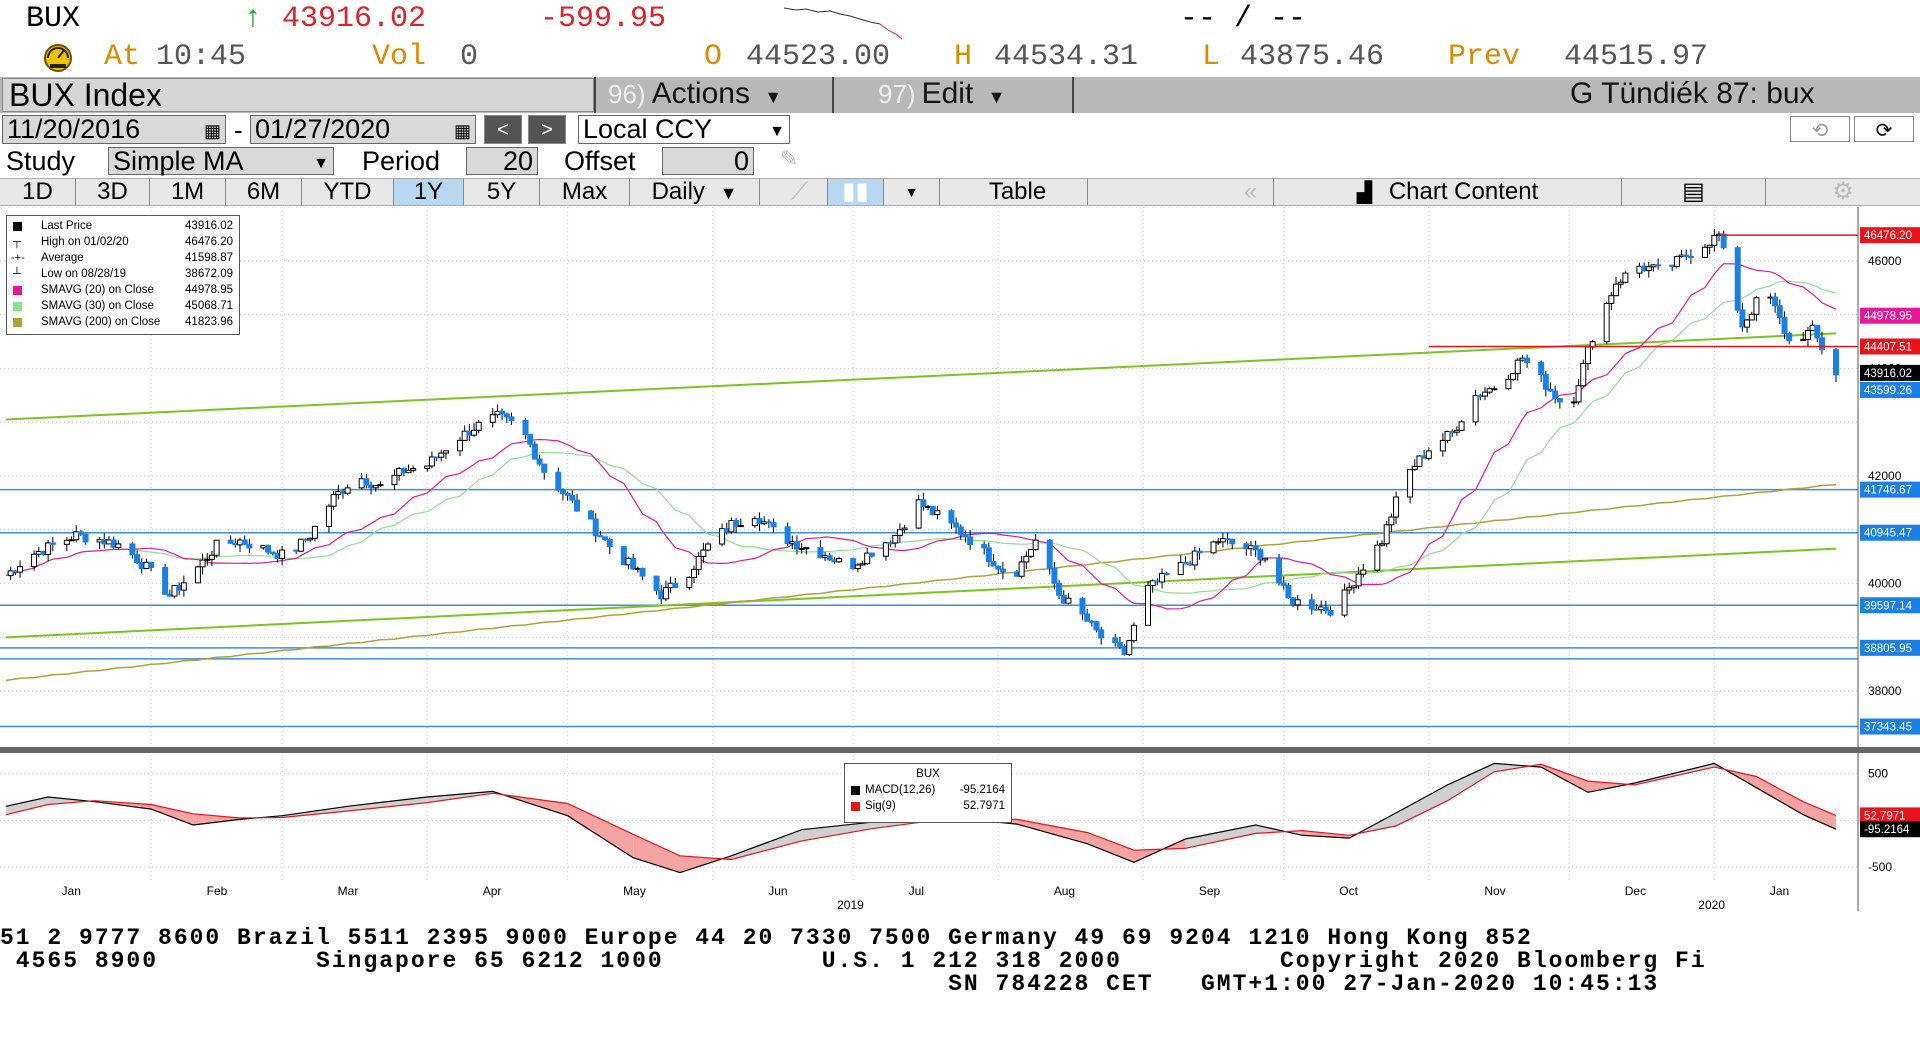  Describe the element at coordinates (708, 161) in the screenshot. I see `offset-input: 0` at that location.